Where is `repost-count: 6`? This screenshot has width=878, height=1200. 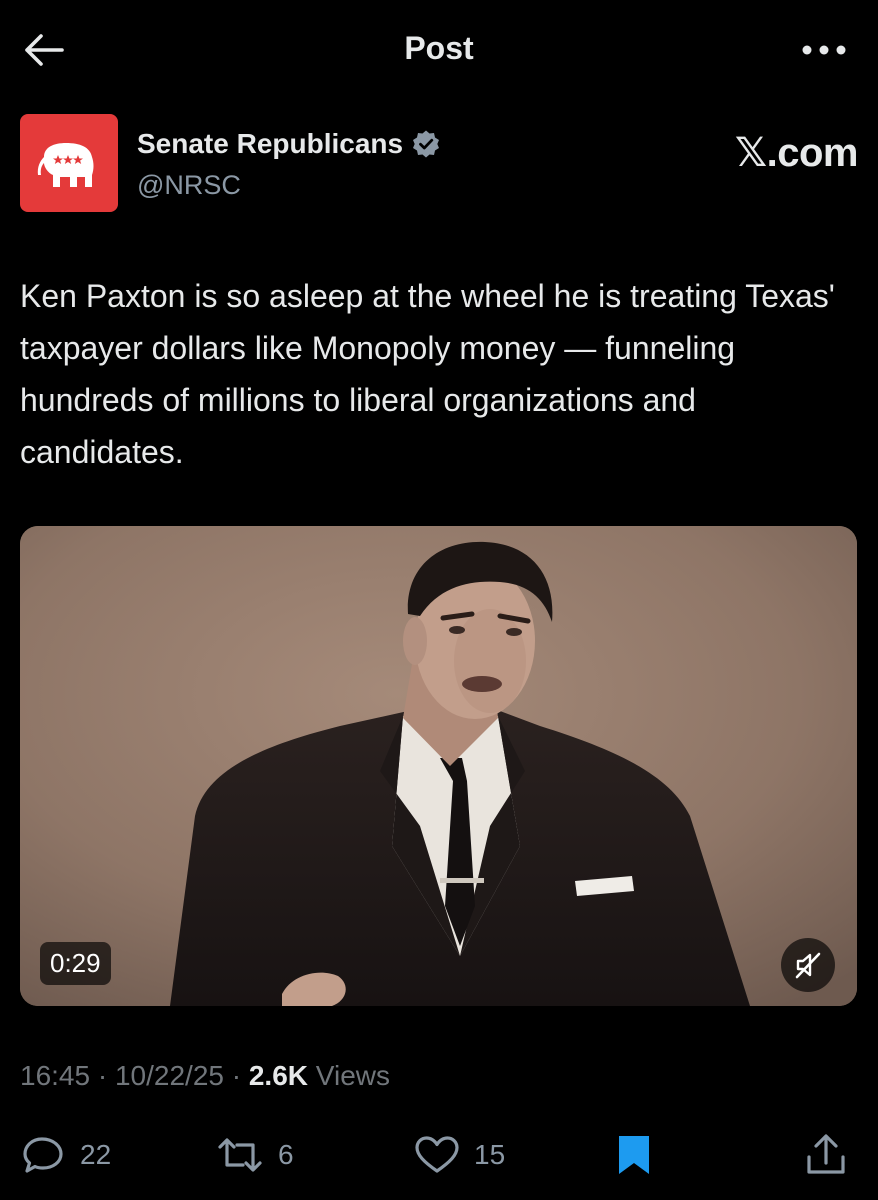
repost-count: 6 is located at coordinates (286, 1154).